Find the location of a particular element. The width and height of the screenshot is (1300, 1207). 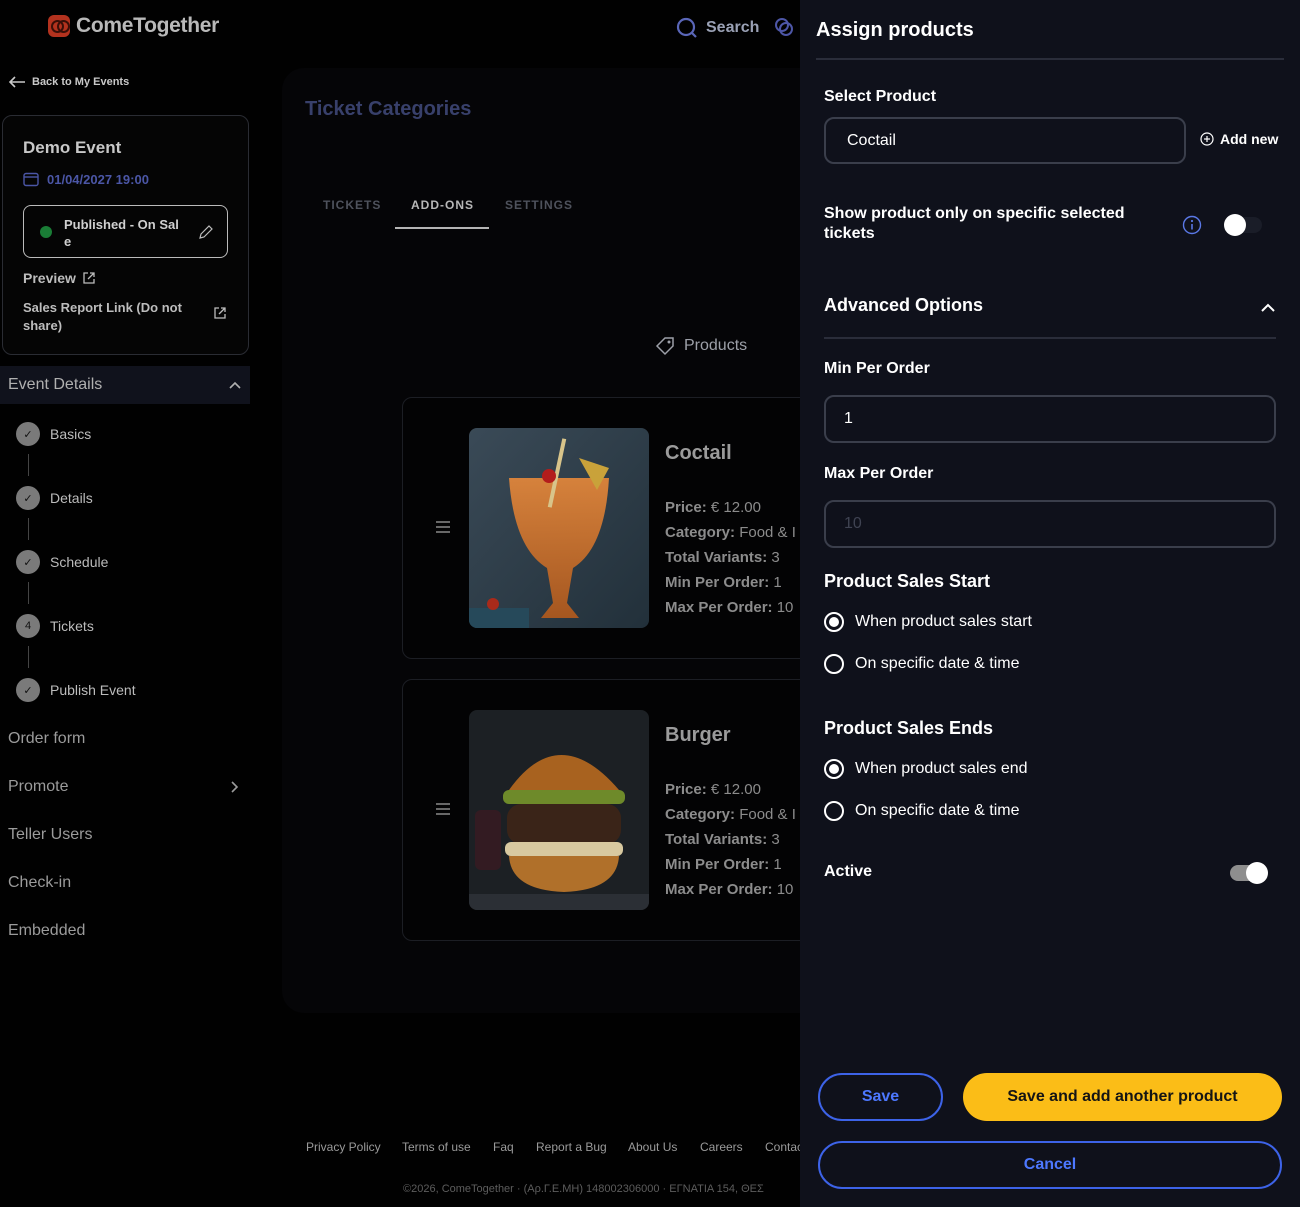

burger-image is located at coordinates (559, 810).